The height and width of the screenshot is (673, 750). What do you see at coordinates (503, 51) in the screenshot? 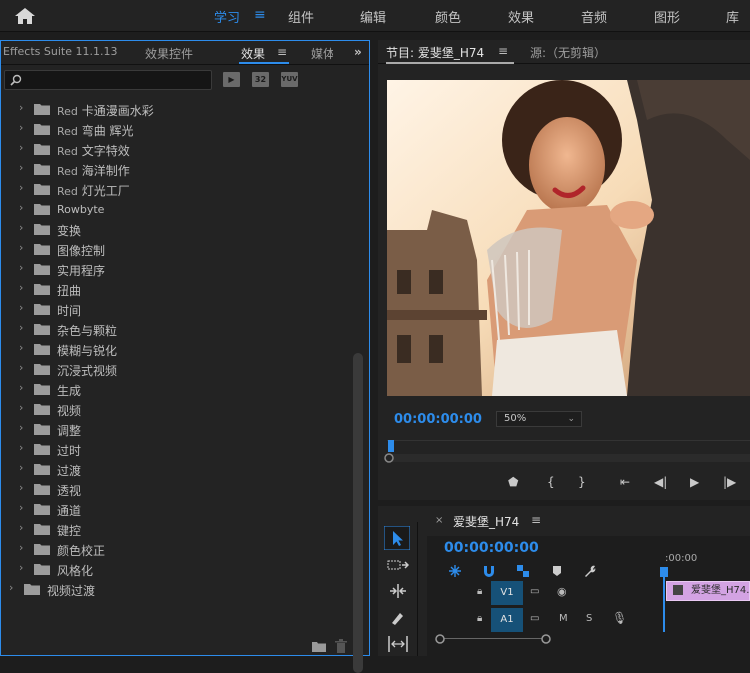
I see `program-tab-menu-icon: ≡` at bounding box center [503, 51].